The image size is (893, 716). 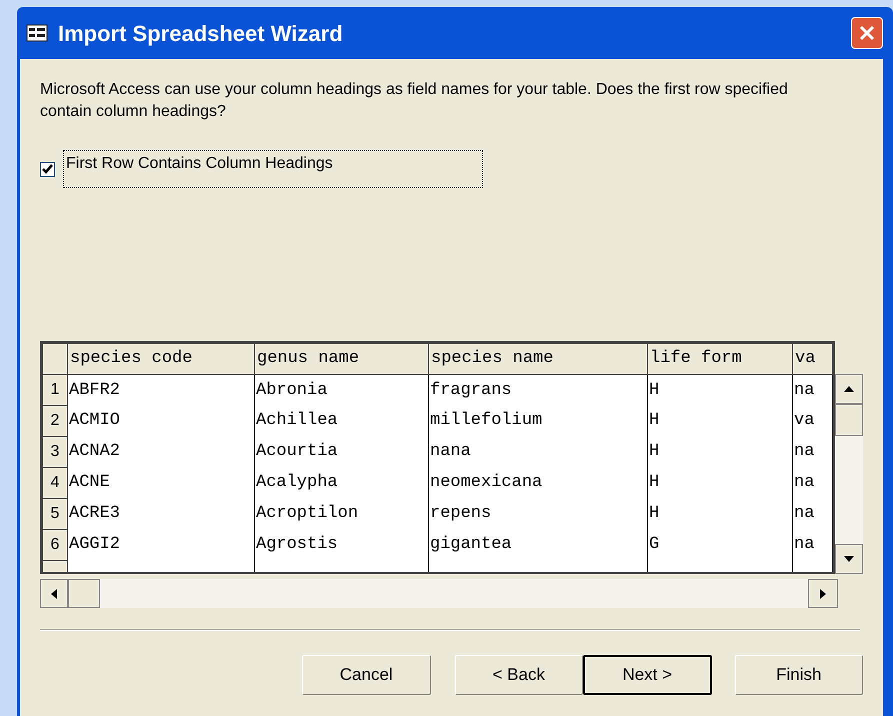 What do you see at coordinates (538, 421) in the screenshot?
I see `table-cell: millefolium` at bounding box center [538, 421].